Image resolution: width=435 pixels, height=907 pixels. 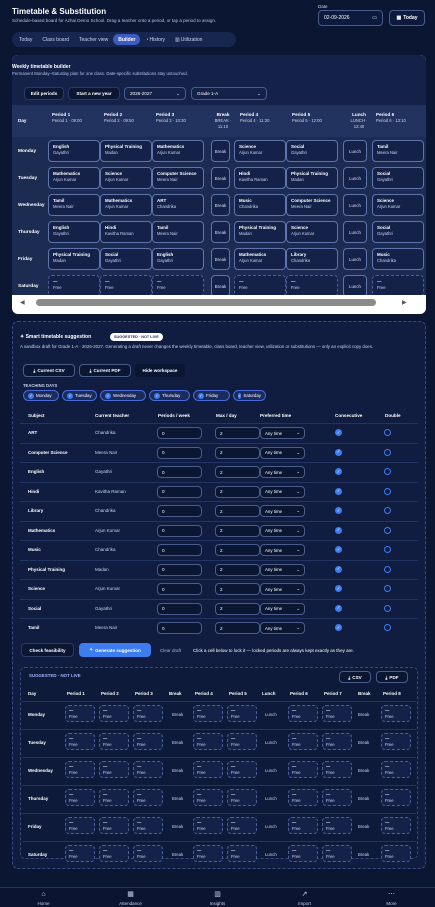 I want to click on nav-item-insights: ▥ Insights, so click(x=217, y=897).